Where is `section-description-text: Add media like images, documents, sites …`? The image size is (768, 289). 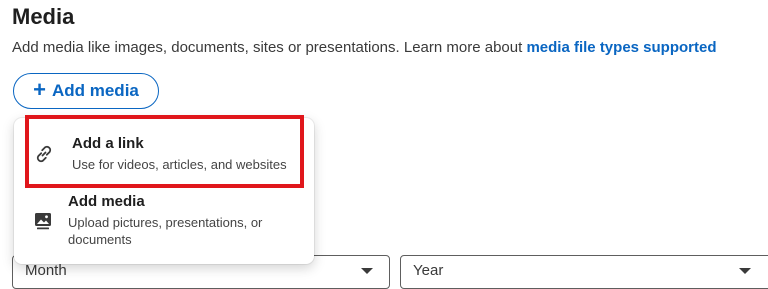 section-description-text: Add media like images, documents, sites … is located at coordinates (269, 47).